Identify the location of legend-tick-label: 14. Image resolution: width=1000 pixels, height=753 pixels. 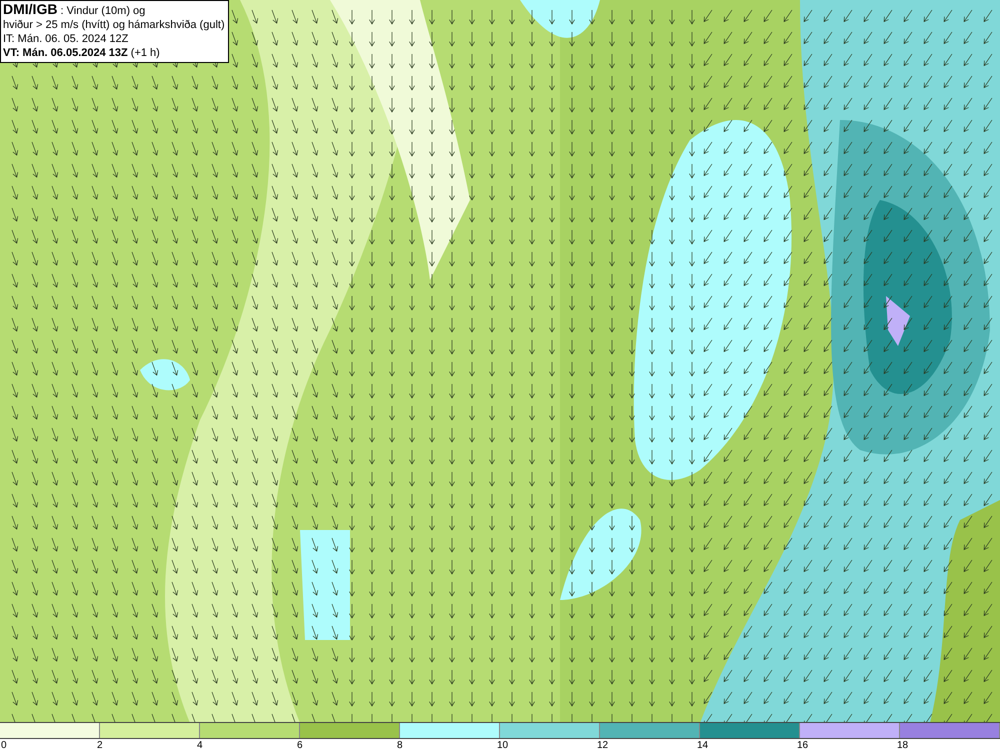
(702, 746).